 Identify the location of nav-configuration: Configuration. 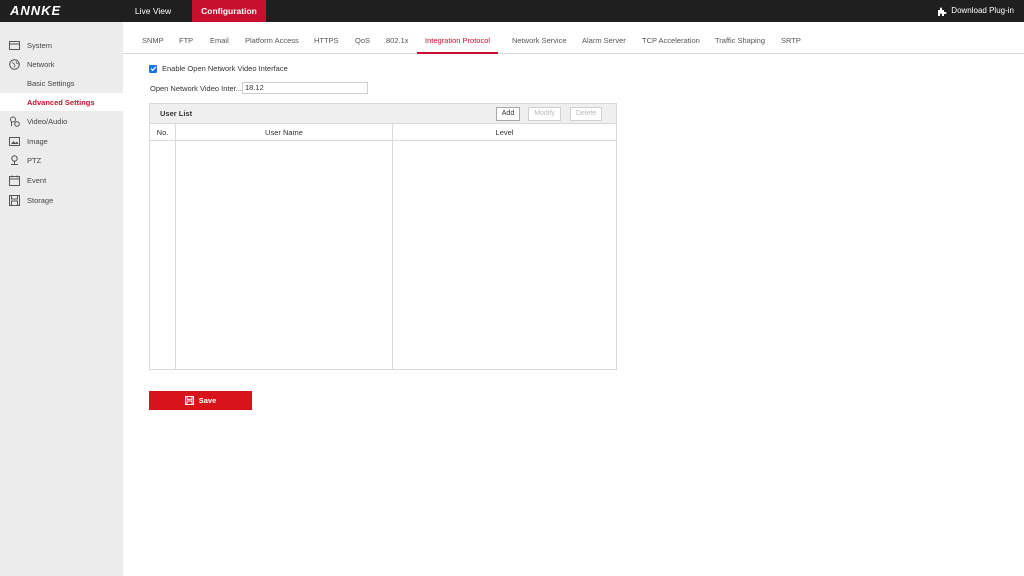
(229, 11).